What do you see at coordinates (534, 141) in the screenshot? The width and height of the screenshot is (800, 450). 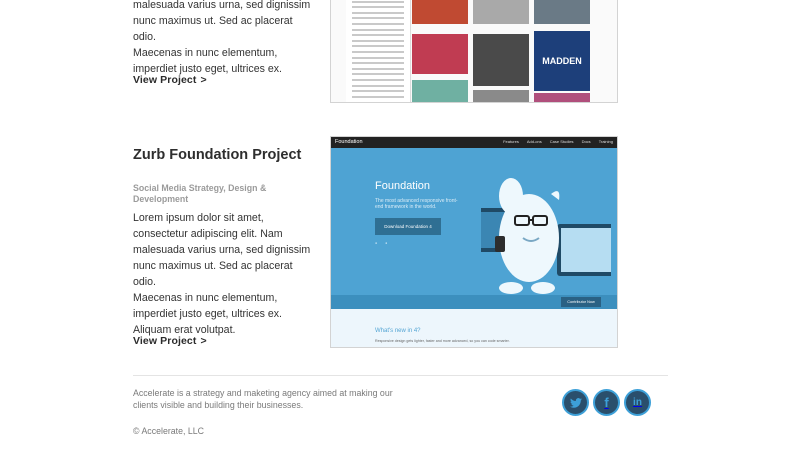 I see `foundation-nav-item: Add-ons` at bounding box center [534, 141].